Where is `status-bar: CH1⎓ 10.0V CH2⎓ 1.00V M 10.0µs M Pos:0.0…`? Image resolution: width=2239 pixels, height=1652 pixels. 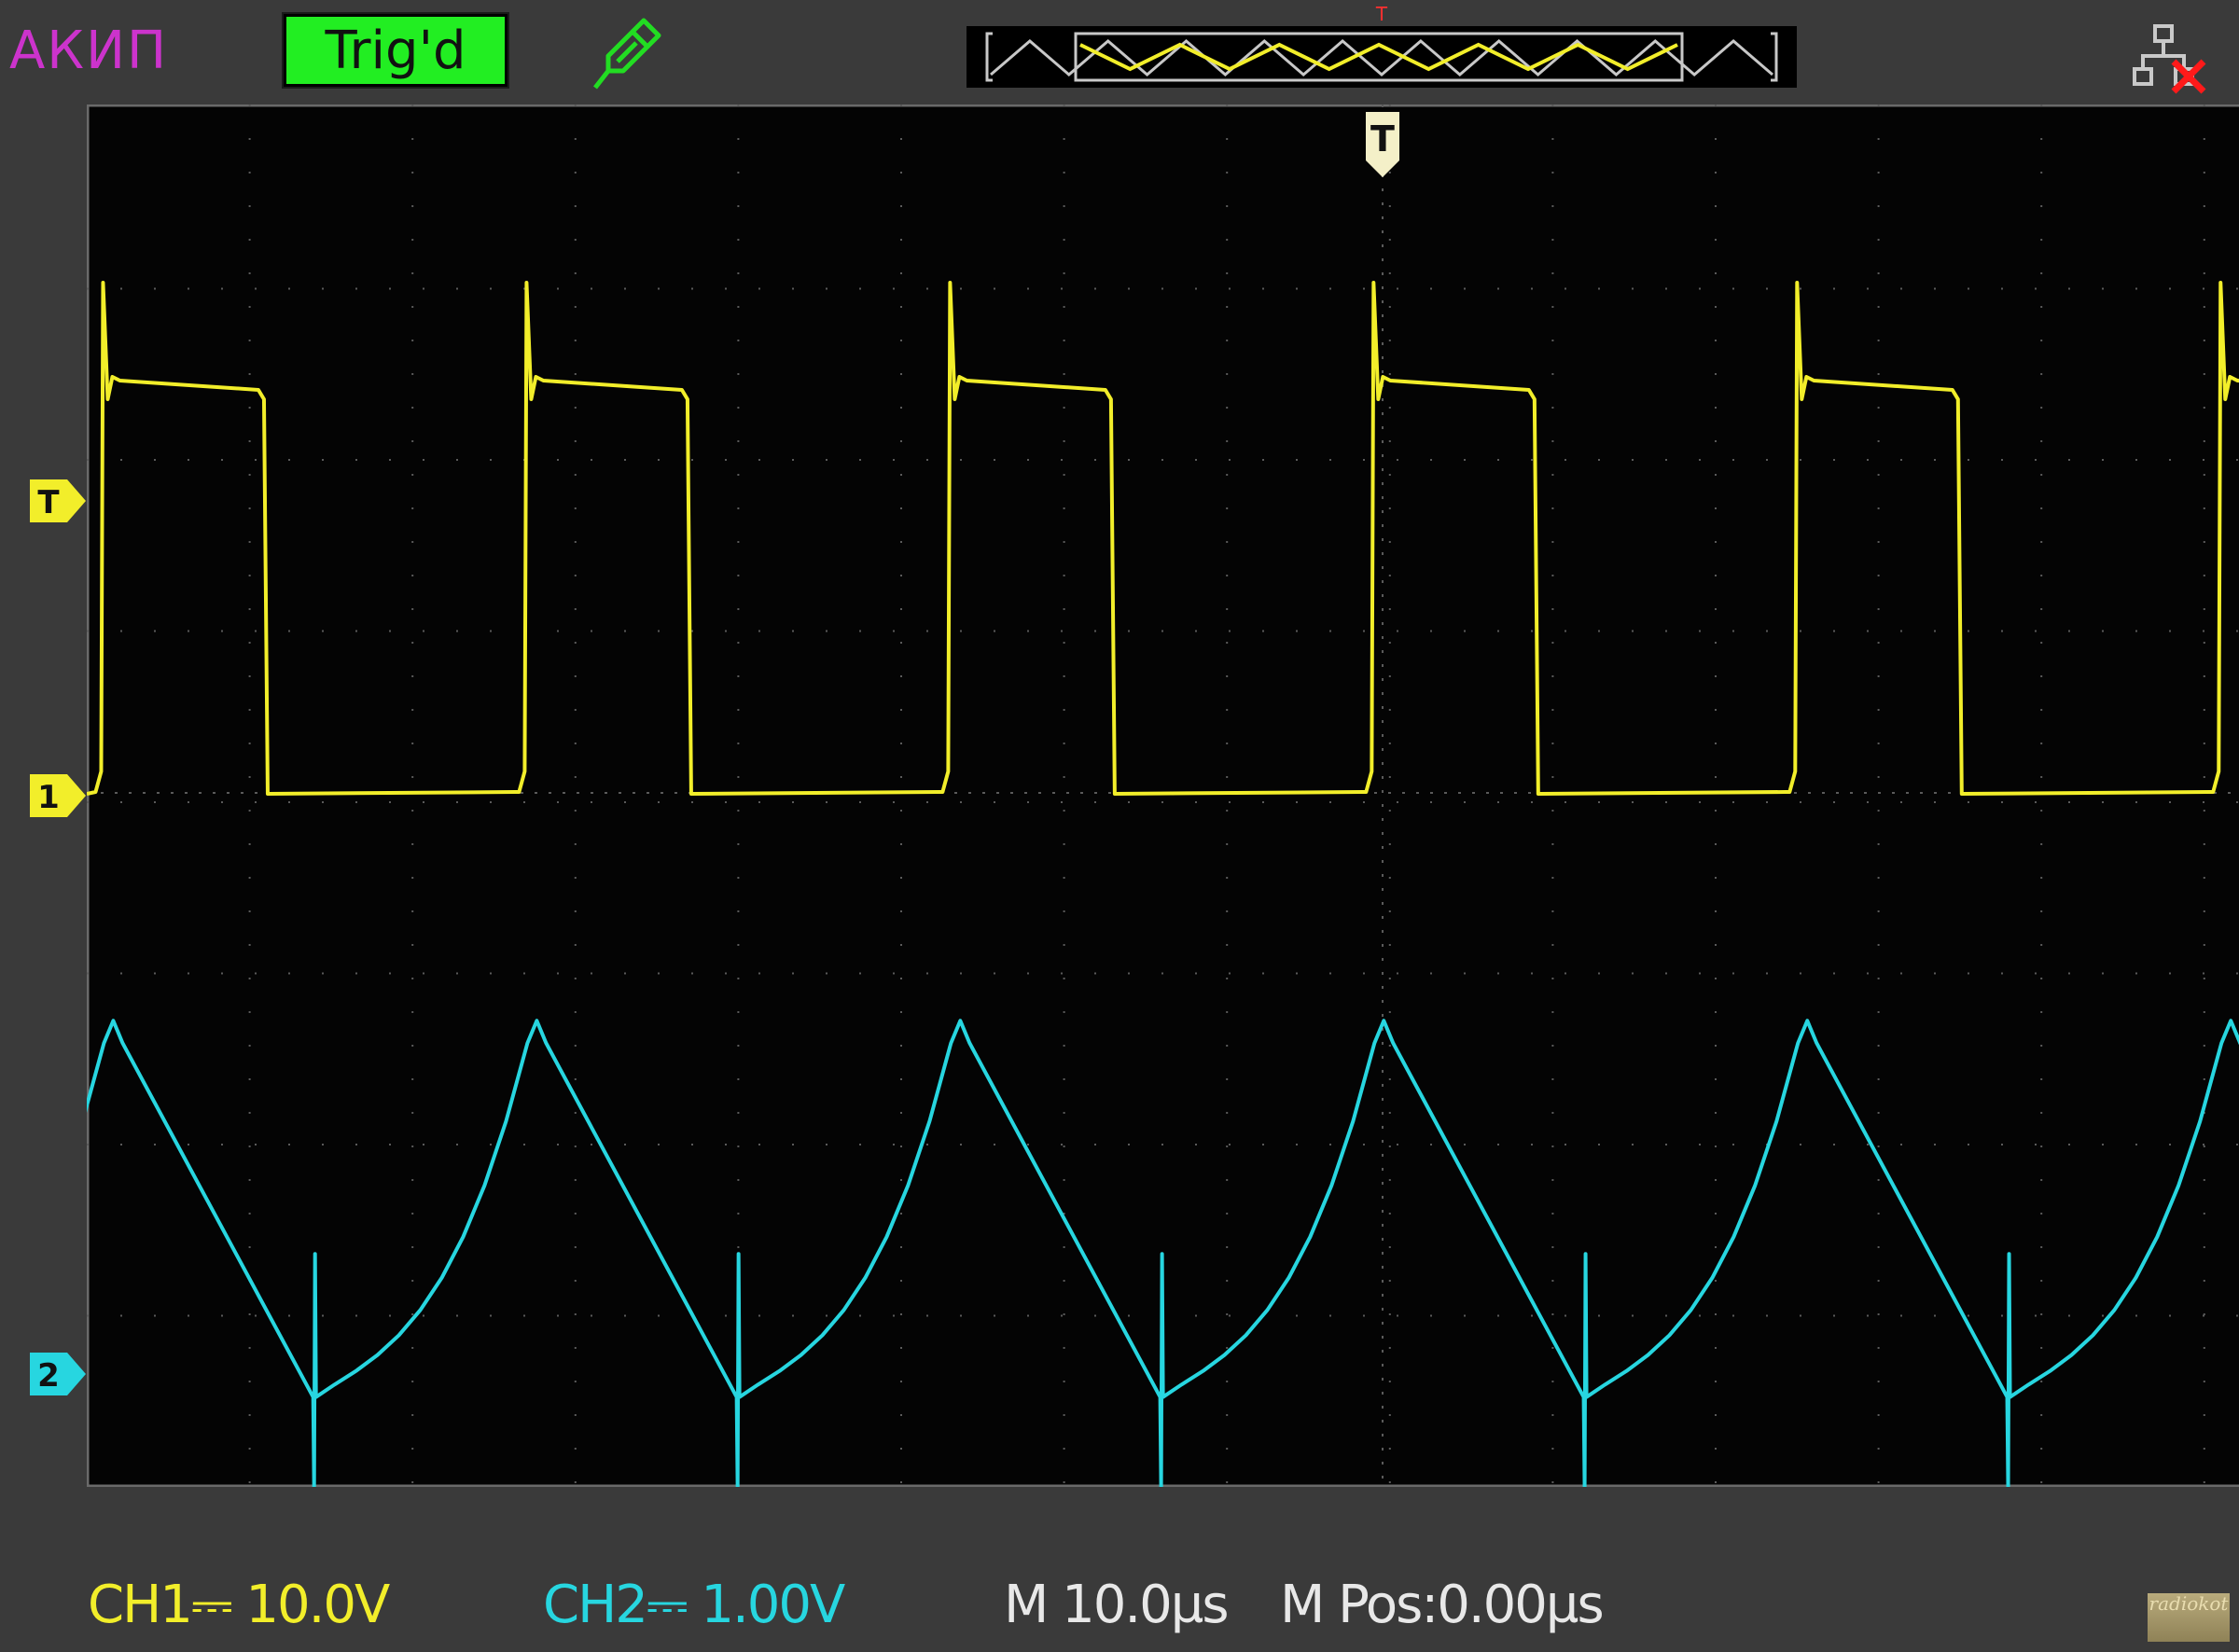 status-bar: CH1⎓ 10.0V CH2⎓ 1.00V M 10.0µs M Pos:0.0… is located at coordinates (1119, 1572).